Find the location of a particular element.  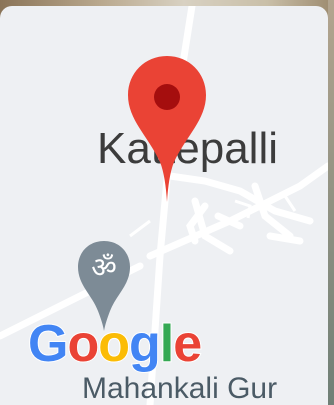

logo-letter-l: l is located at coordinates (167, 344).